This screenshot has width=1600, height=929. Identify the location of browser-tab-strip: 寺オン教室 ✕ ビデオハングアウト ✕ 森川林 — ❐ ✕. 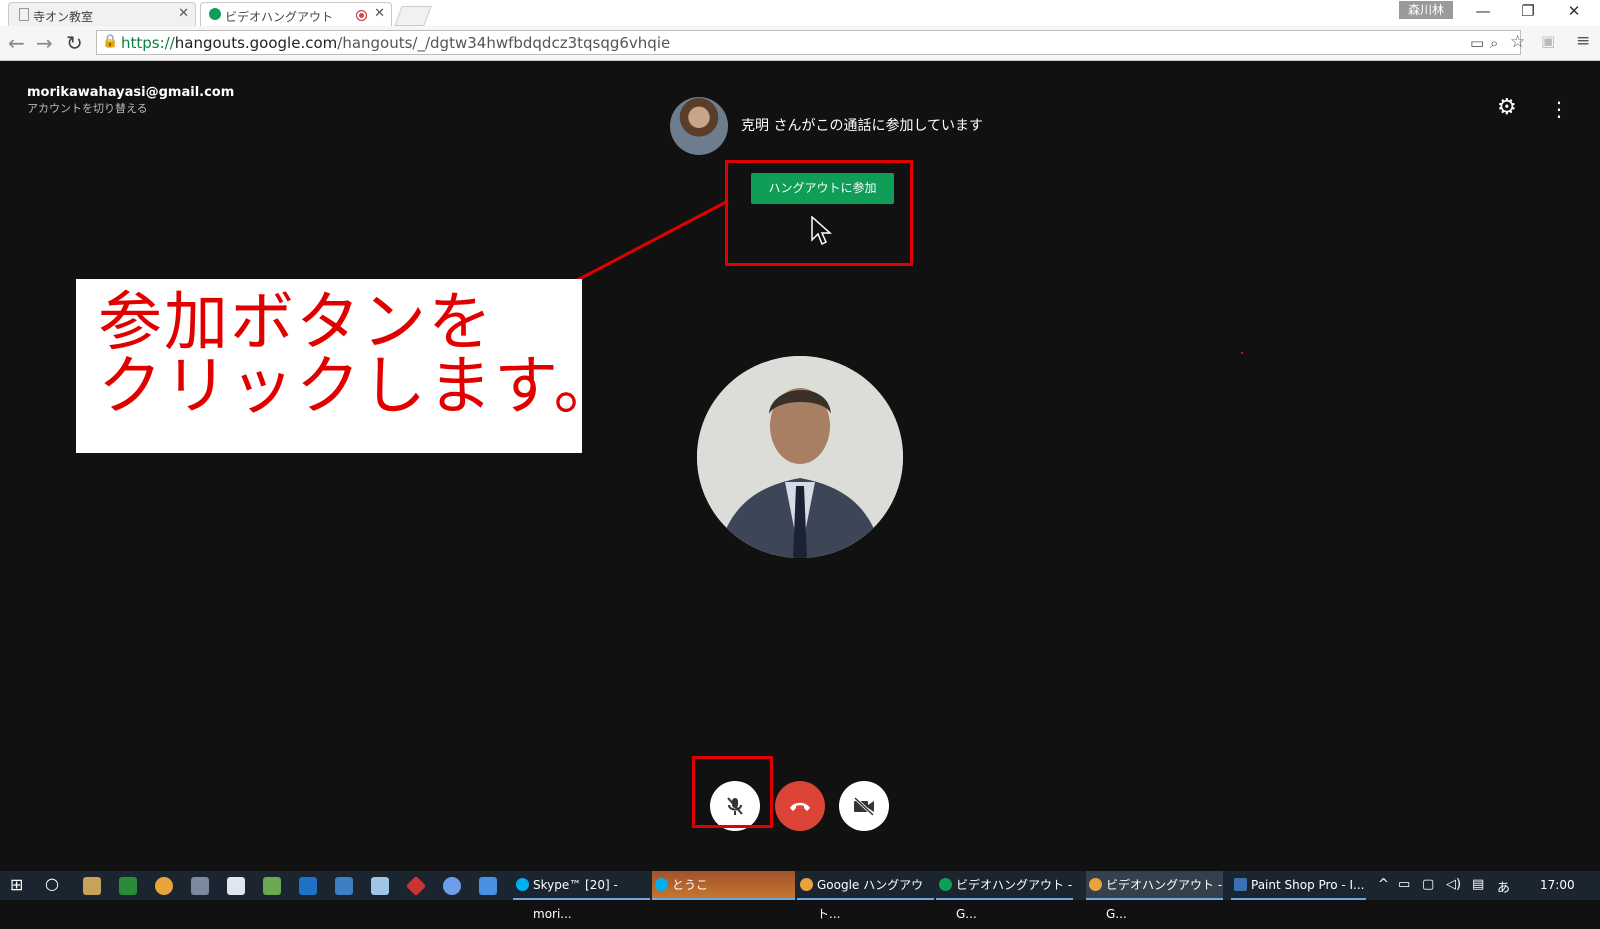
(800, 13).